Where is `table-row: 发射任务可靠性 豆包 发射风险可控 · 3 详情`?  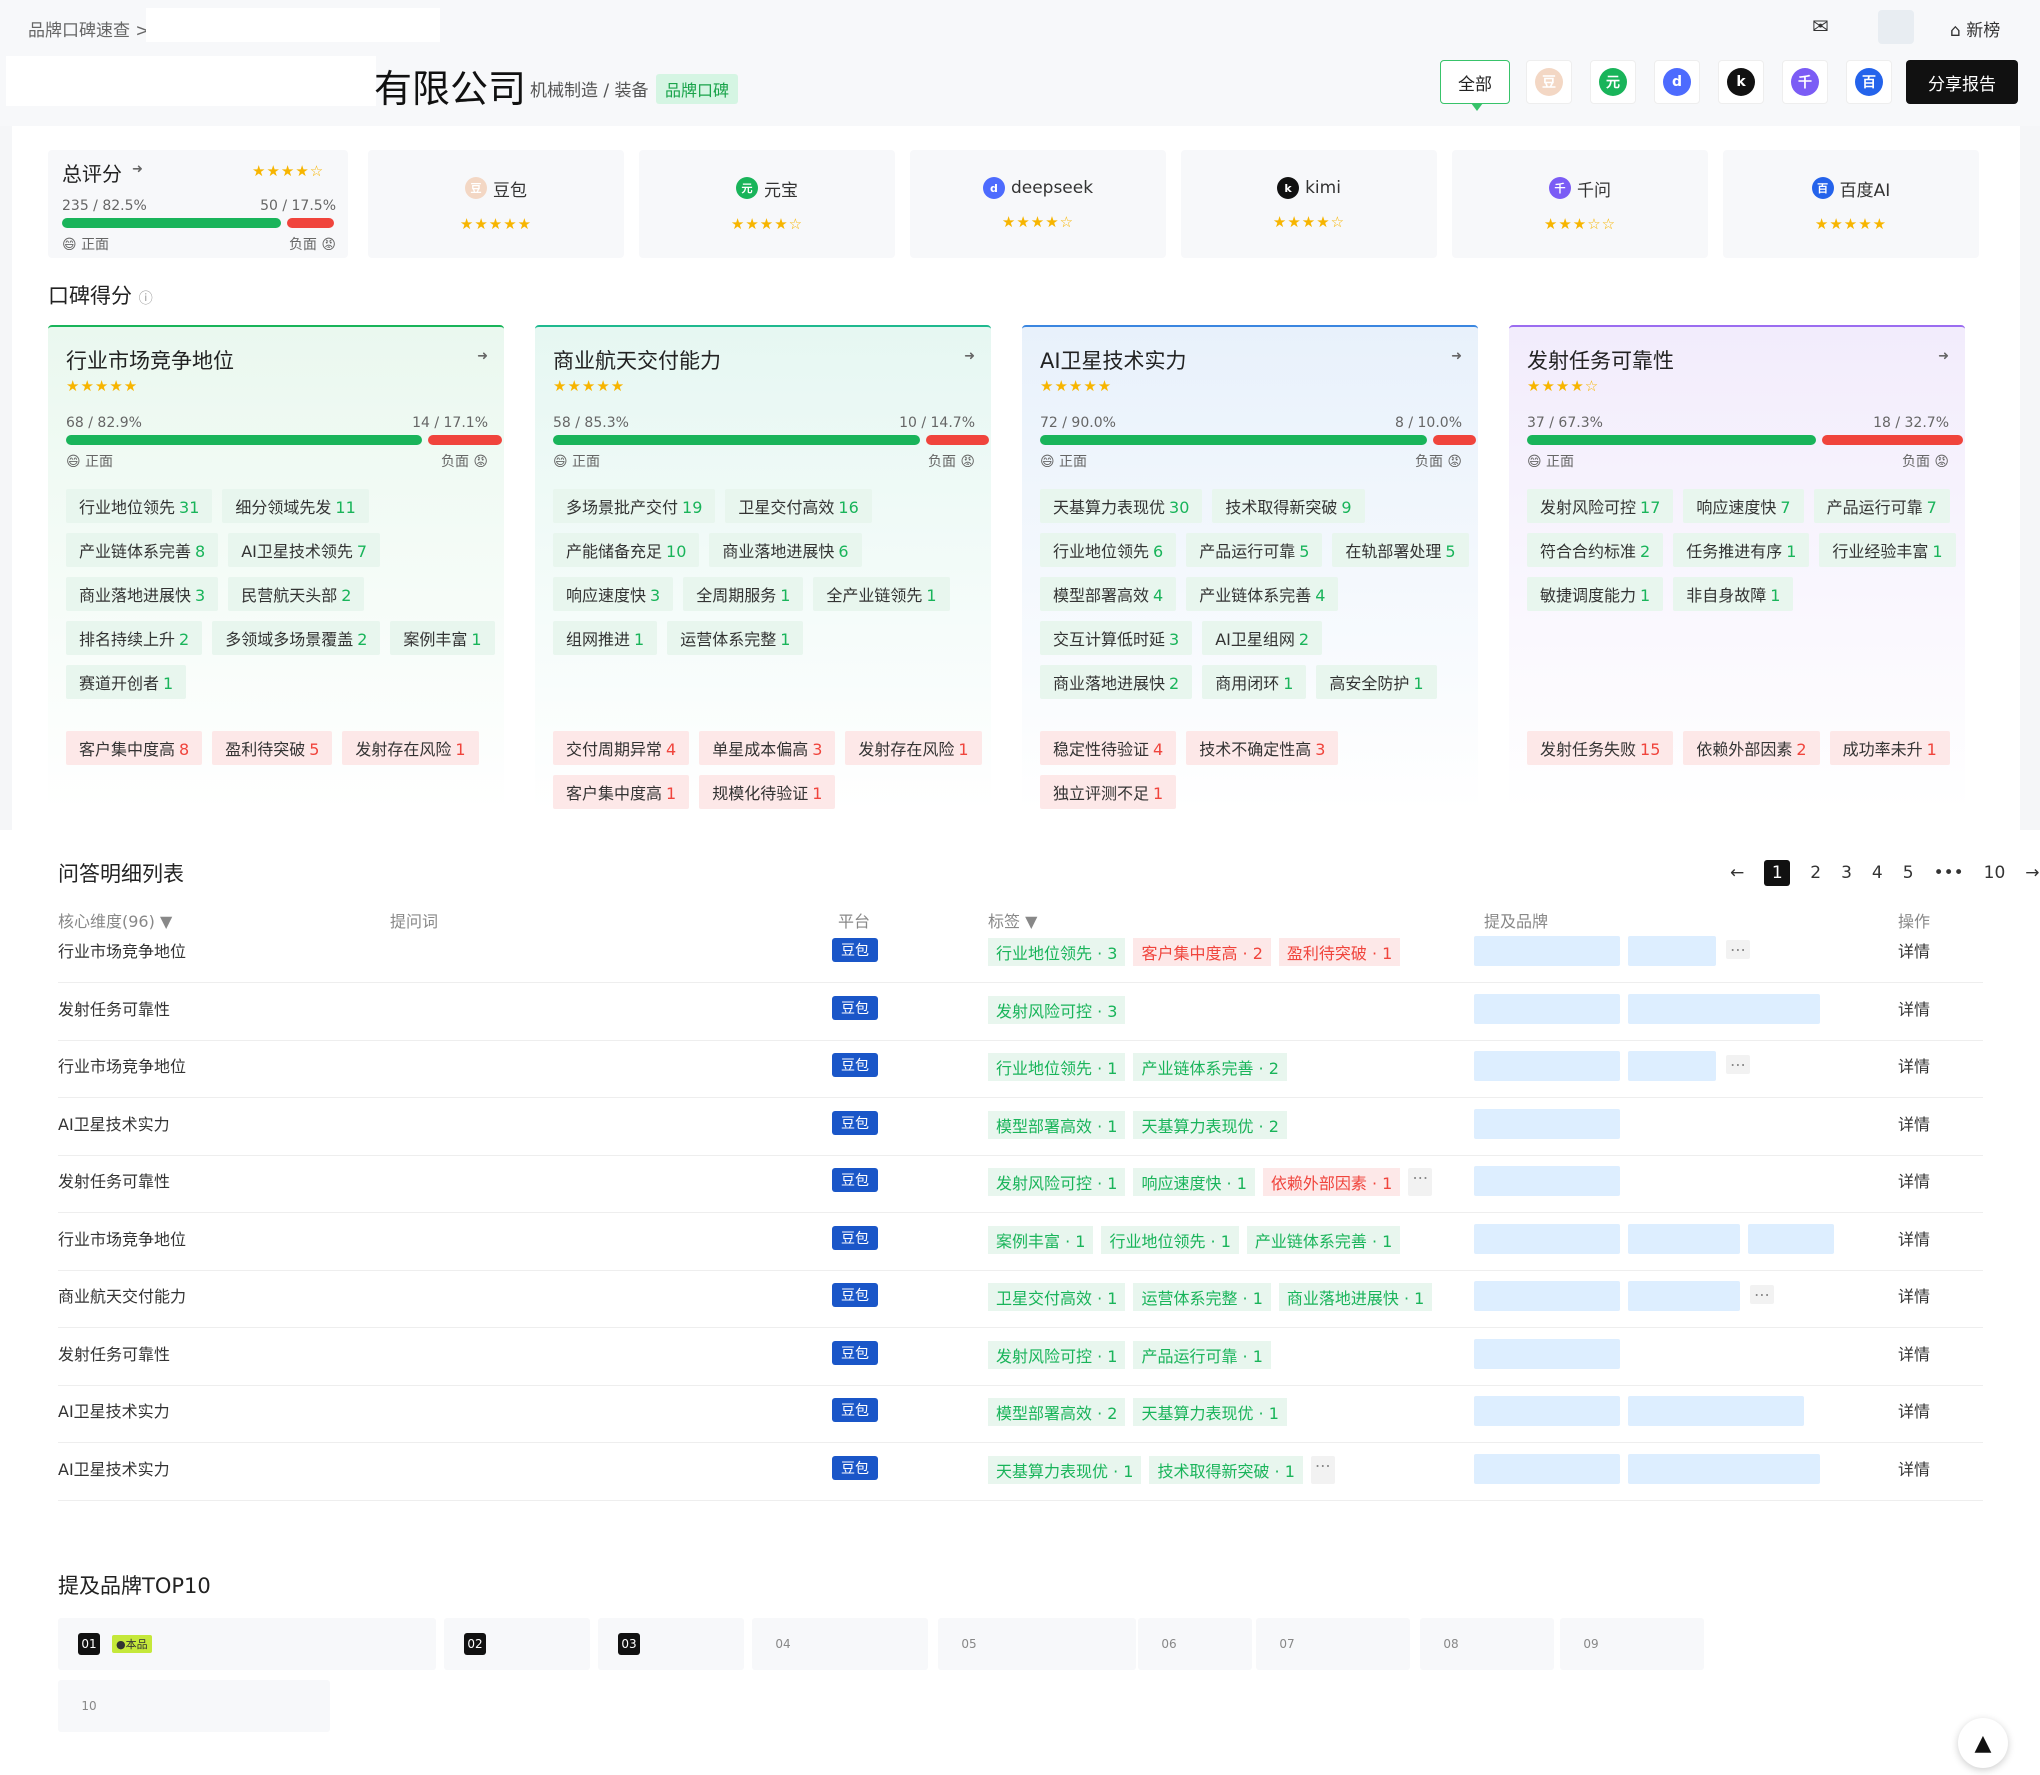
table-row: 发射任务可靠性 豆包 发射风险可控 · 3 详情 is located at coordinates (1020, 1012).